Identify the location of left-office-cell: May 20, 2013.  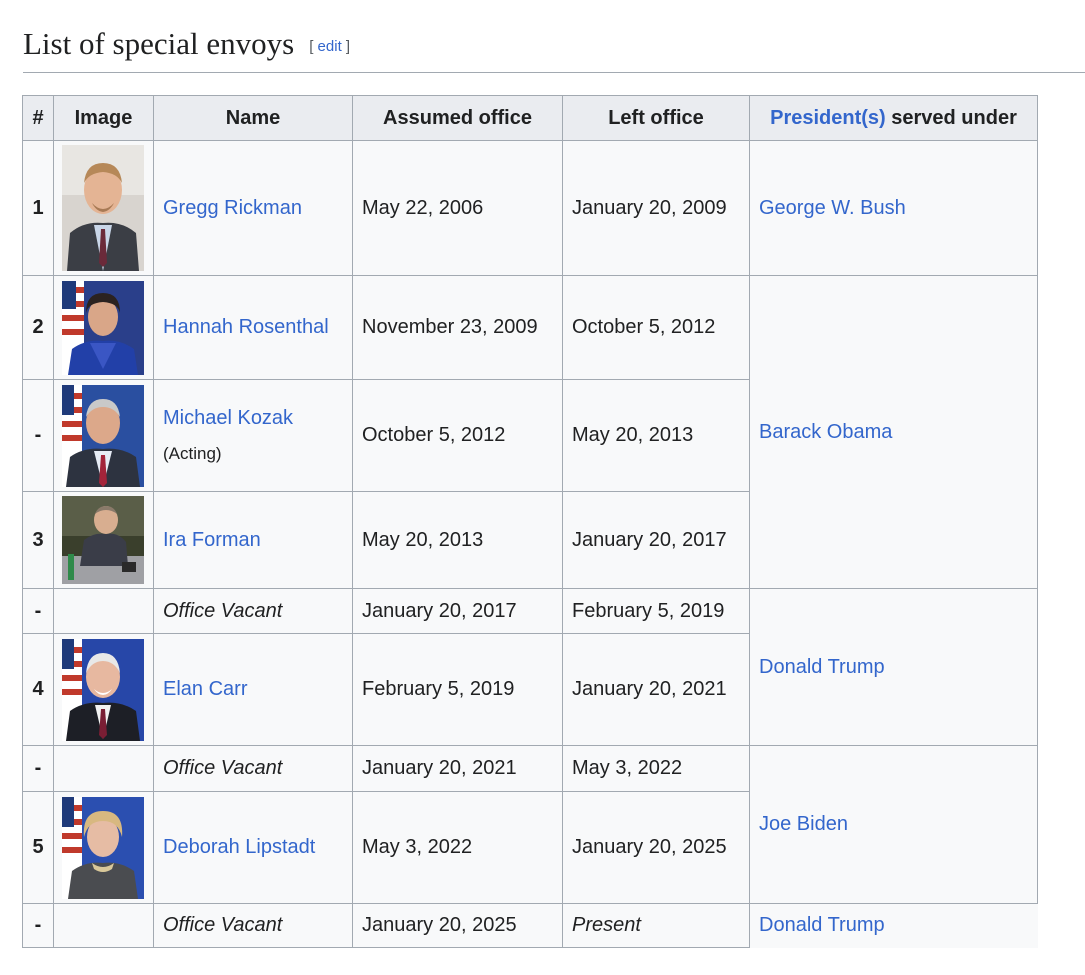
(656, 435).